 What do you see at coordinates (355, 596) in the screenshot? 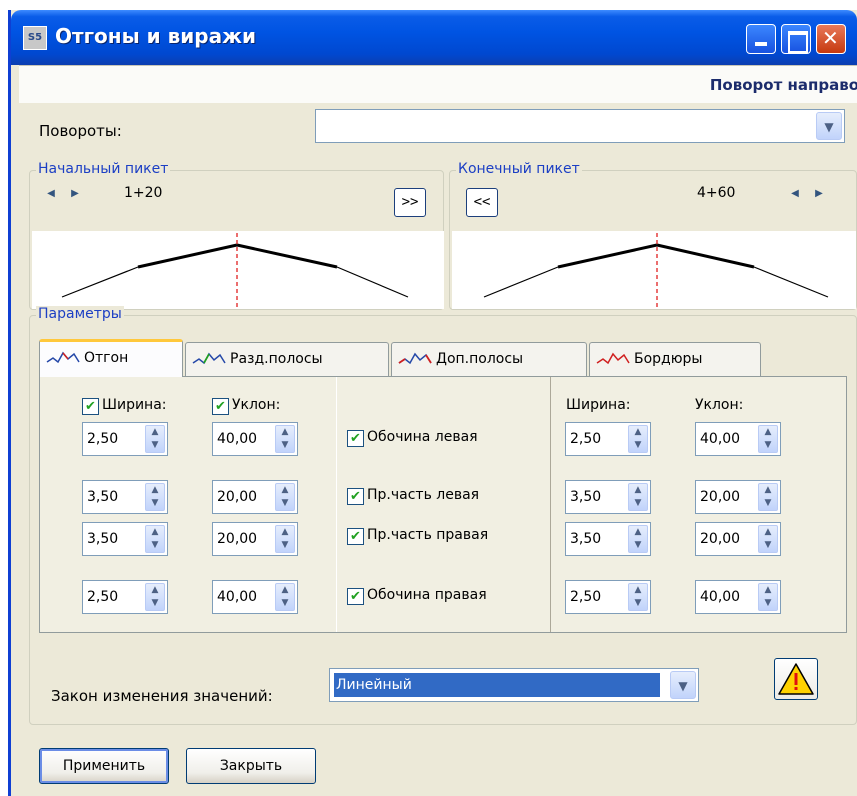
I see `right-shoulder-checkbox: ✔` at bounding box center [355, 596].